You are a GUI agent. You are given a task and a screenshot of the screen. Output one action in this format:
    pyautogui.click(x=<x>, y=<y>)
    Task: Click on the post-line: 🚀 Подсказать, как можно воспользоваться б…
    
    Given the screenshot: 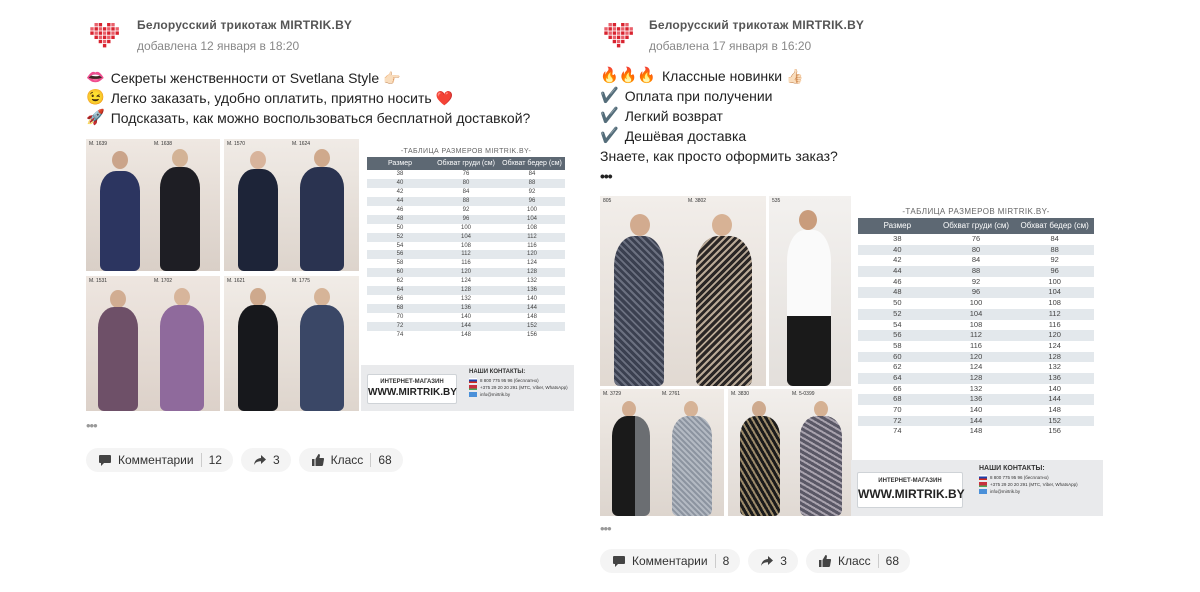 What is the action you would take?
    pyautogui.click(x=308, y=117)
    